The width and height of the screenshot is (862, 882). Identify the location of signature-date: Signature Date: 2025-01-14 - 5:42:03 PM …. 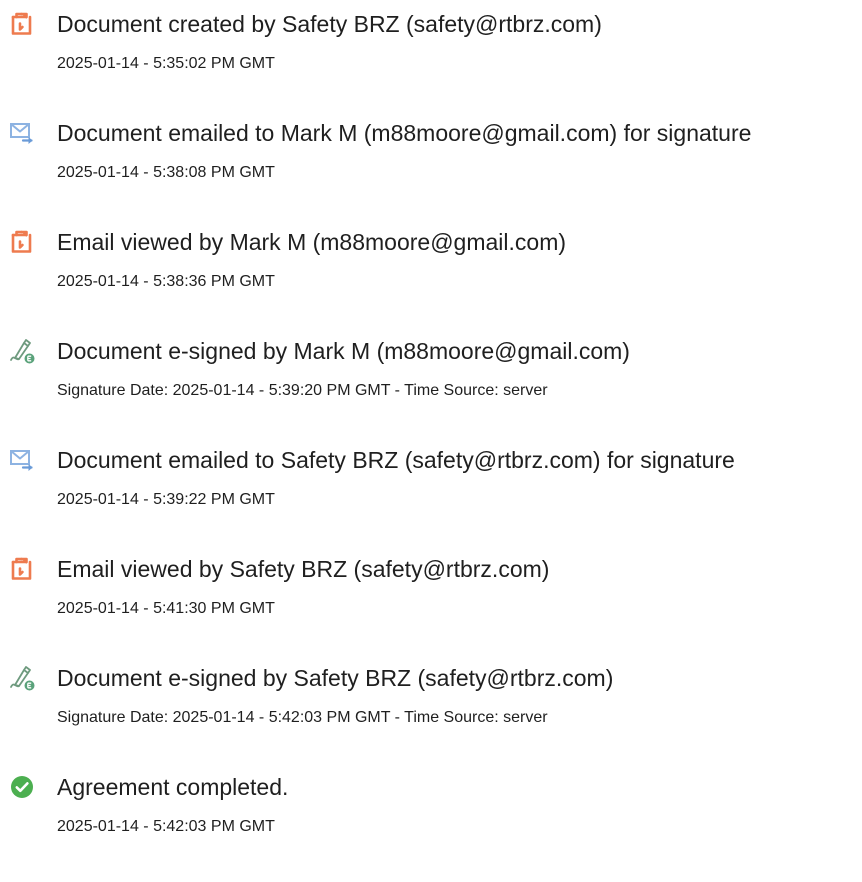
(302, 717).